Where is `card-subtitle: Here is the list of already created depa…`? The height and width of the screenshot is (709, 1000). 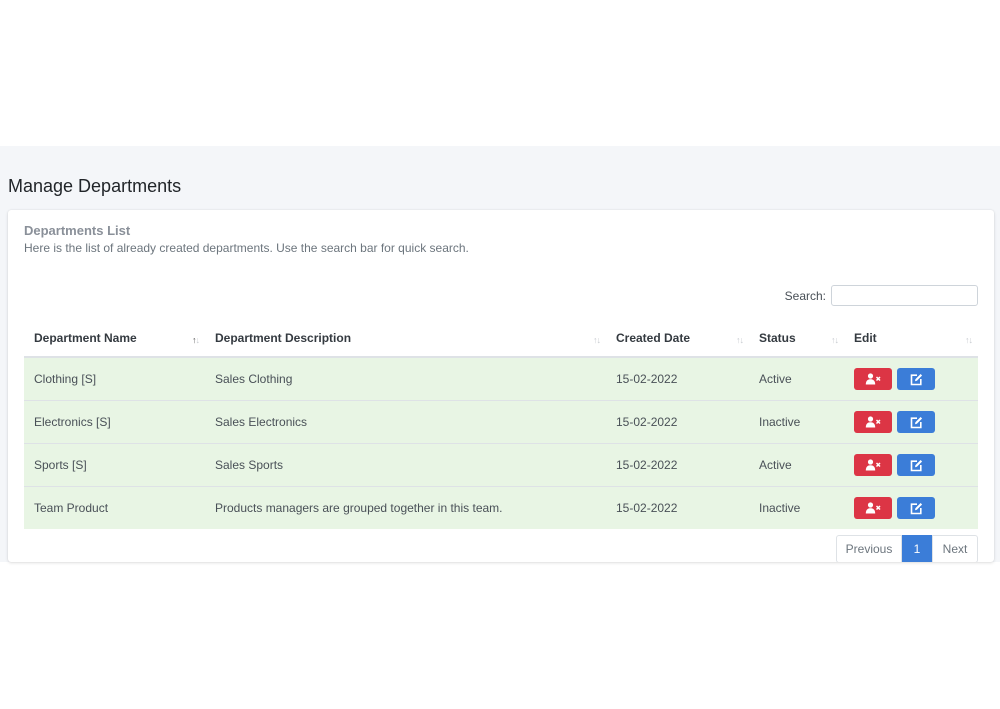
card-subtitle: Here is the list of already created depa… is located at coordinates (246, 248).